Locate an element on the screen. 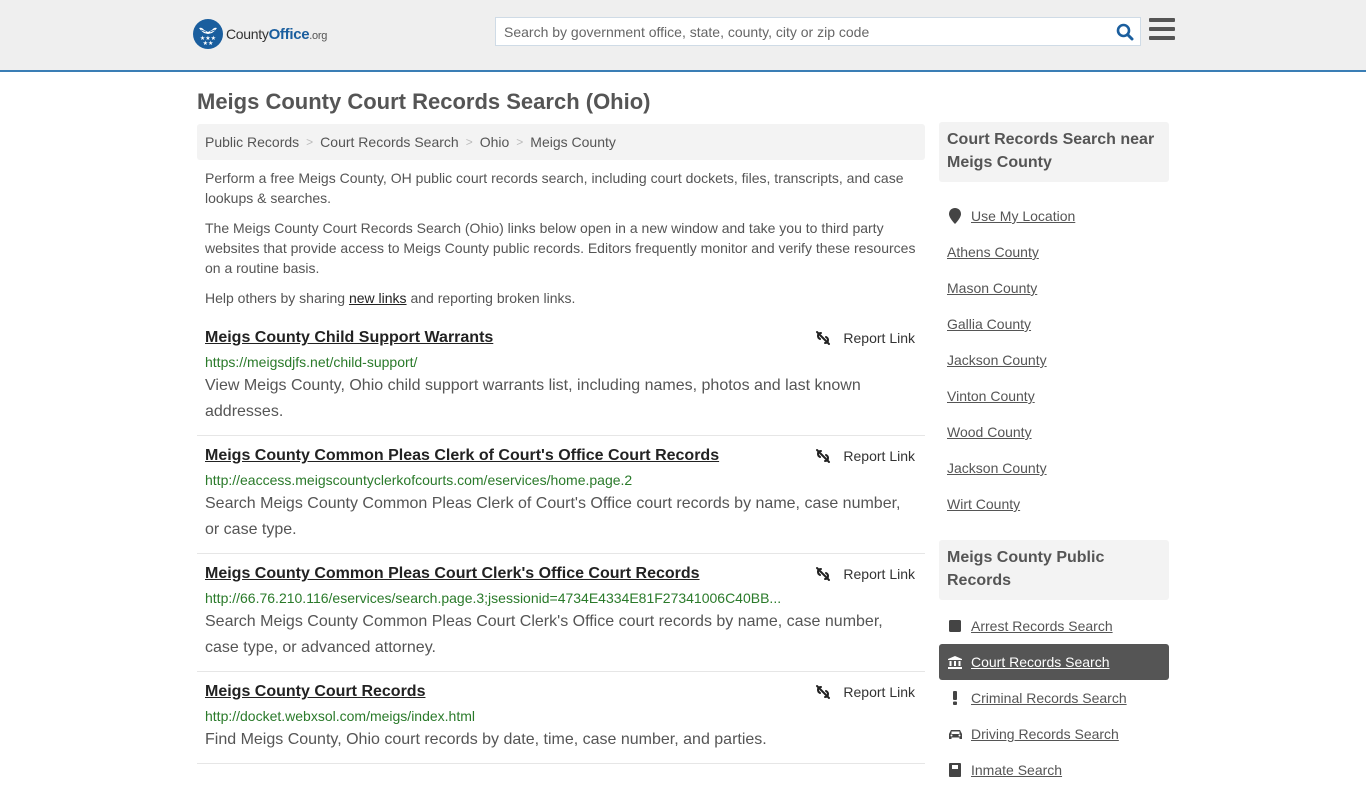 This screenshot has width=1366, height=796. nearby-county-item: Wirt County is located at coordinates (1054, 504).